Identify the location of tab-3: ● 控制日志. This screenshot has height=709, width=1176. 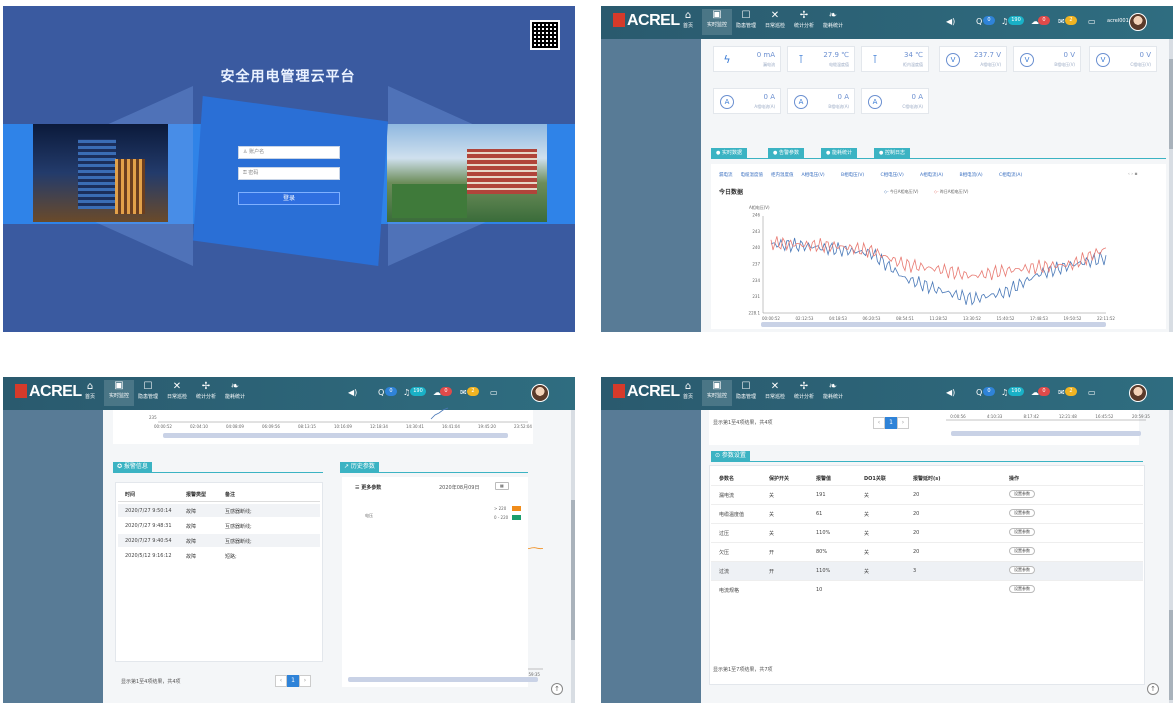
(892, 153).